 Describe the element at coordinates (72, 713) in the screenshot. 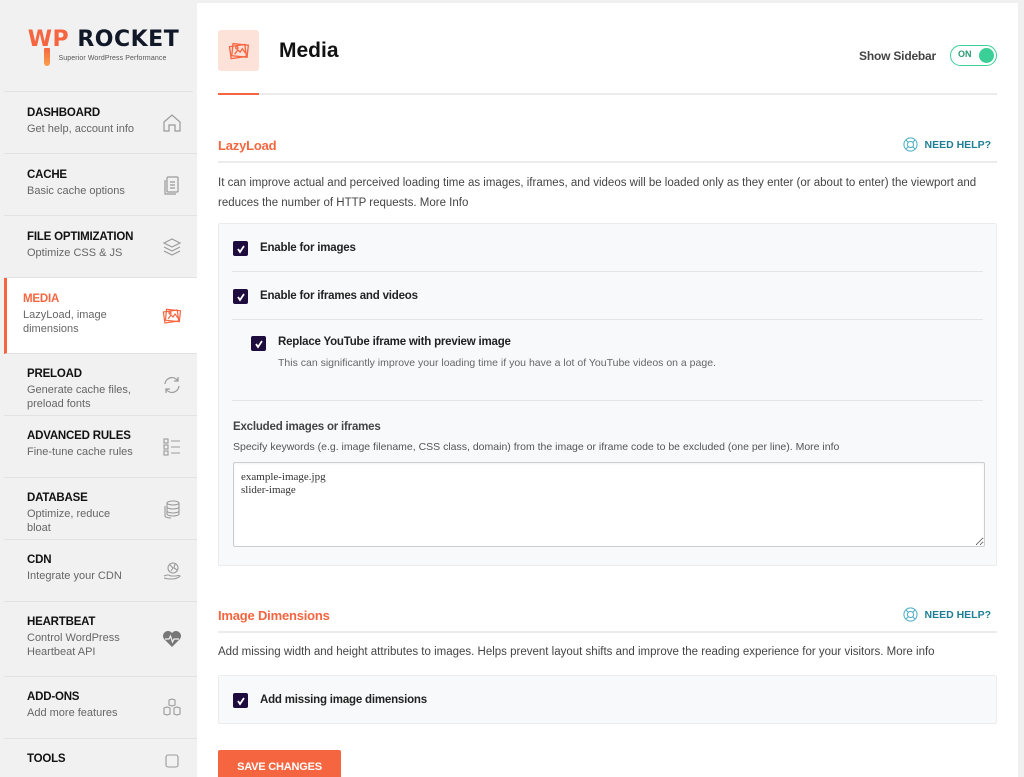

I see `sidebar-item-desc: Add more features` at that location.